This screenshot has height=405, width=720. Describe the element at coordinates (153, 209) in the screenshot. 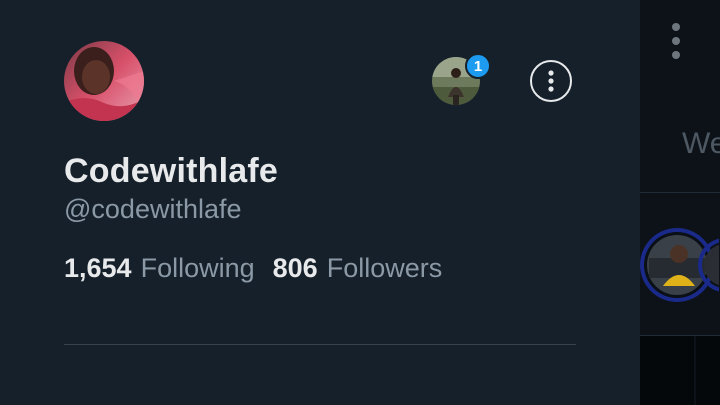

I see `profile-handle: @codewithlafe` at that location.